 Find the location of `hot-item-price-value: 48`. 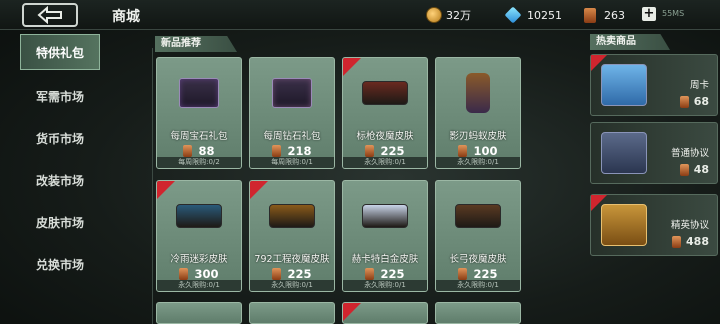

hot-item-price-value: 48 is located at coordinates (701, 169).